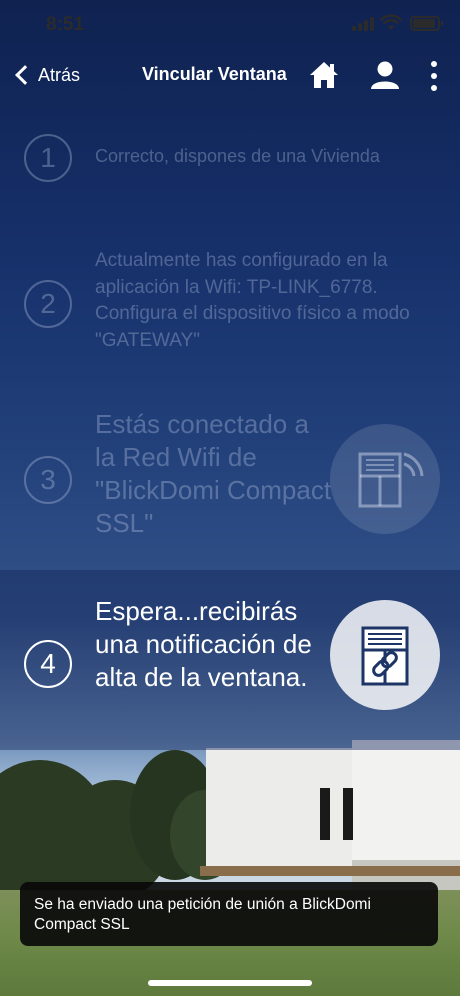 The height and width of the screenshot is (996, 460). What do you see at coordinates (286, 808) in the screenshot?
I see `house-front` at bounding box center [286, 808].